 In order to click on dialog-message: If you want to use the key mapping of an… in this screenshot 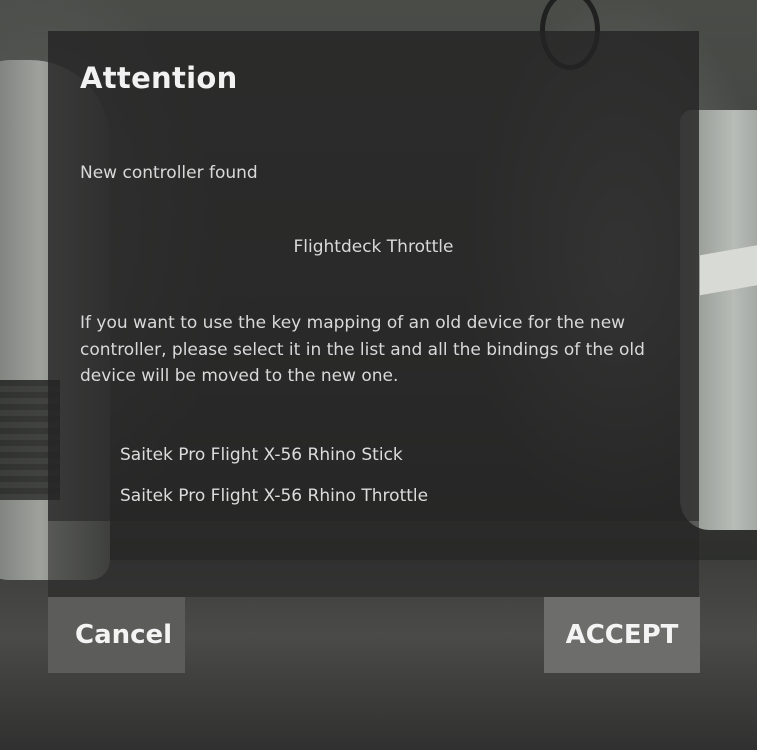, I will do `click(362, 349)`.